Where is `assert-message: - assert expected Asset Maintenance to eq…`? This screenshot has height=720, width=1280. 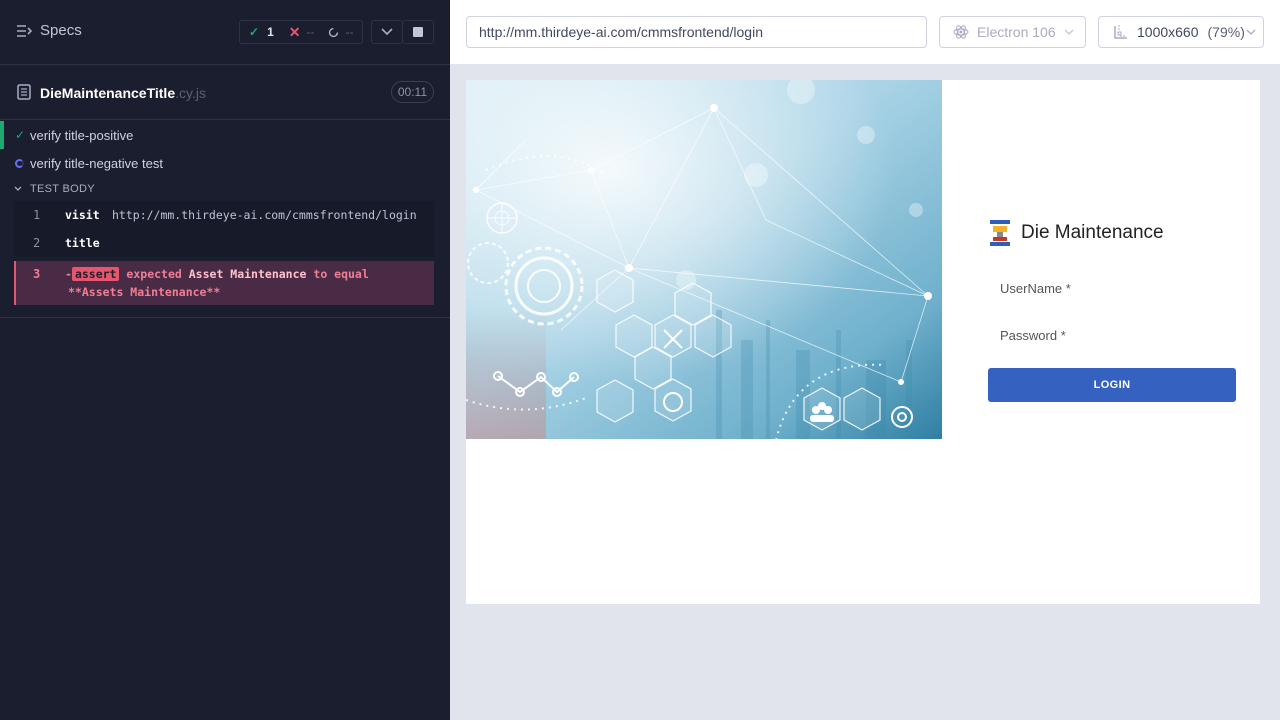
assert-message: - assert expected Asset Maintenance to eq… is located at coordinates (217, 274).